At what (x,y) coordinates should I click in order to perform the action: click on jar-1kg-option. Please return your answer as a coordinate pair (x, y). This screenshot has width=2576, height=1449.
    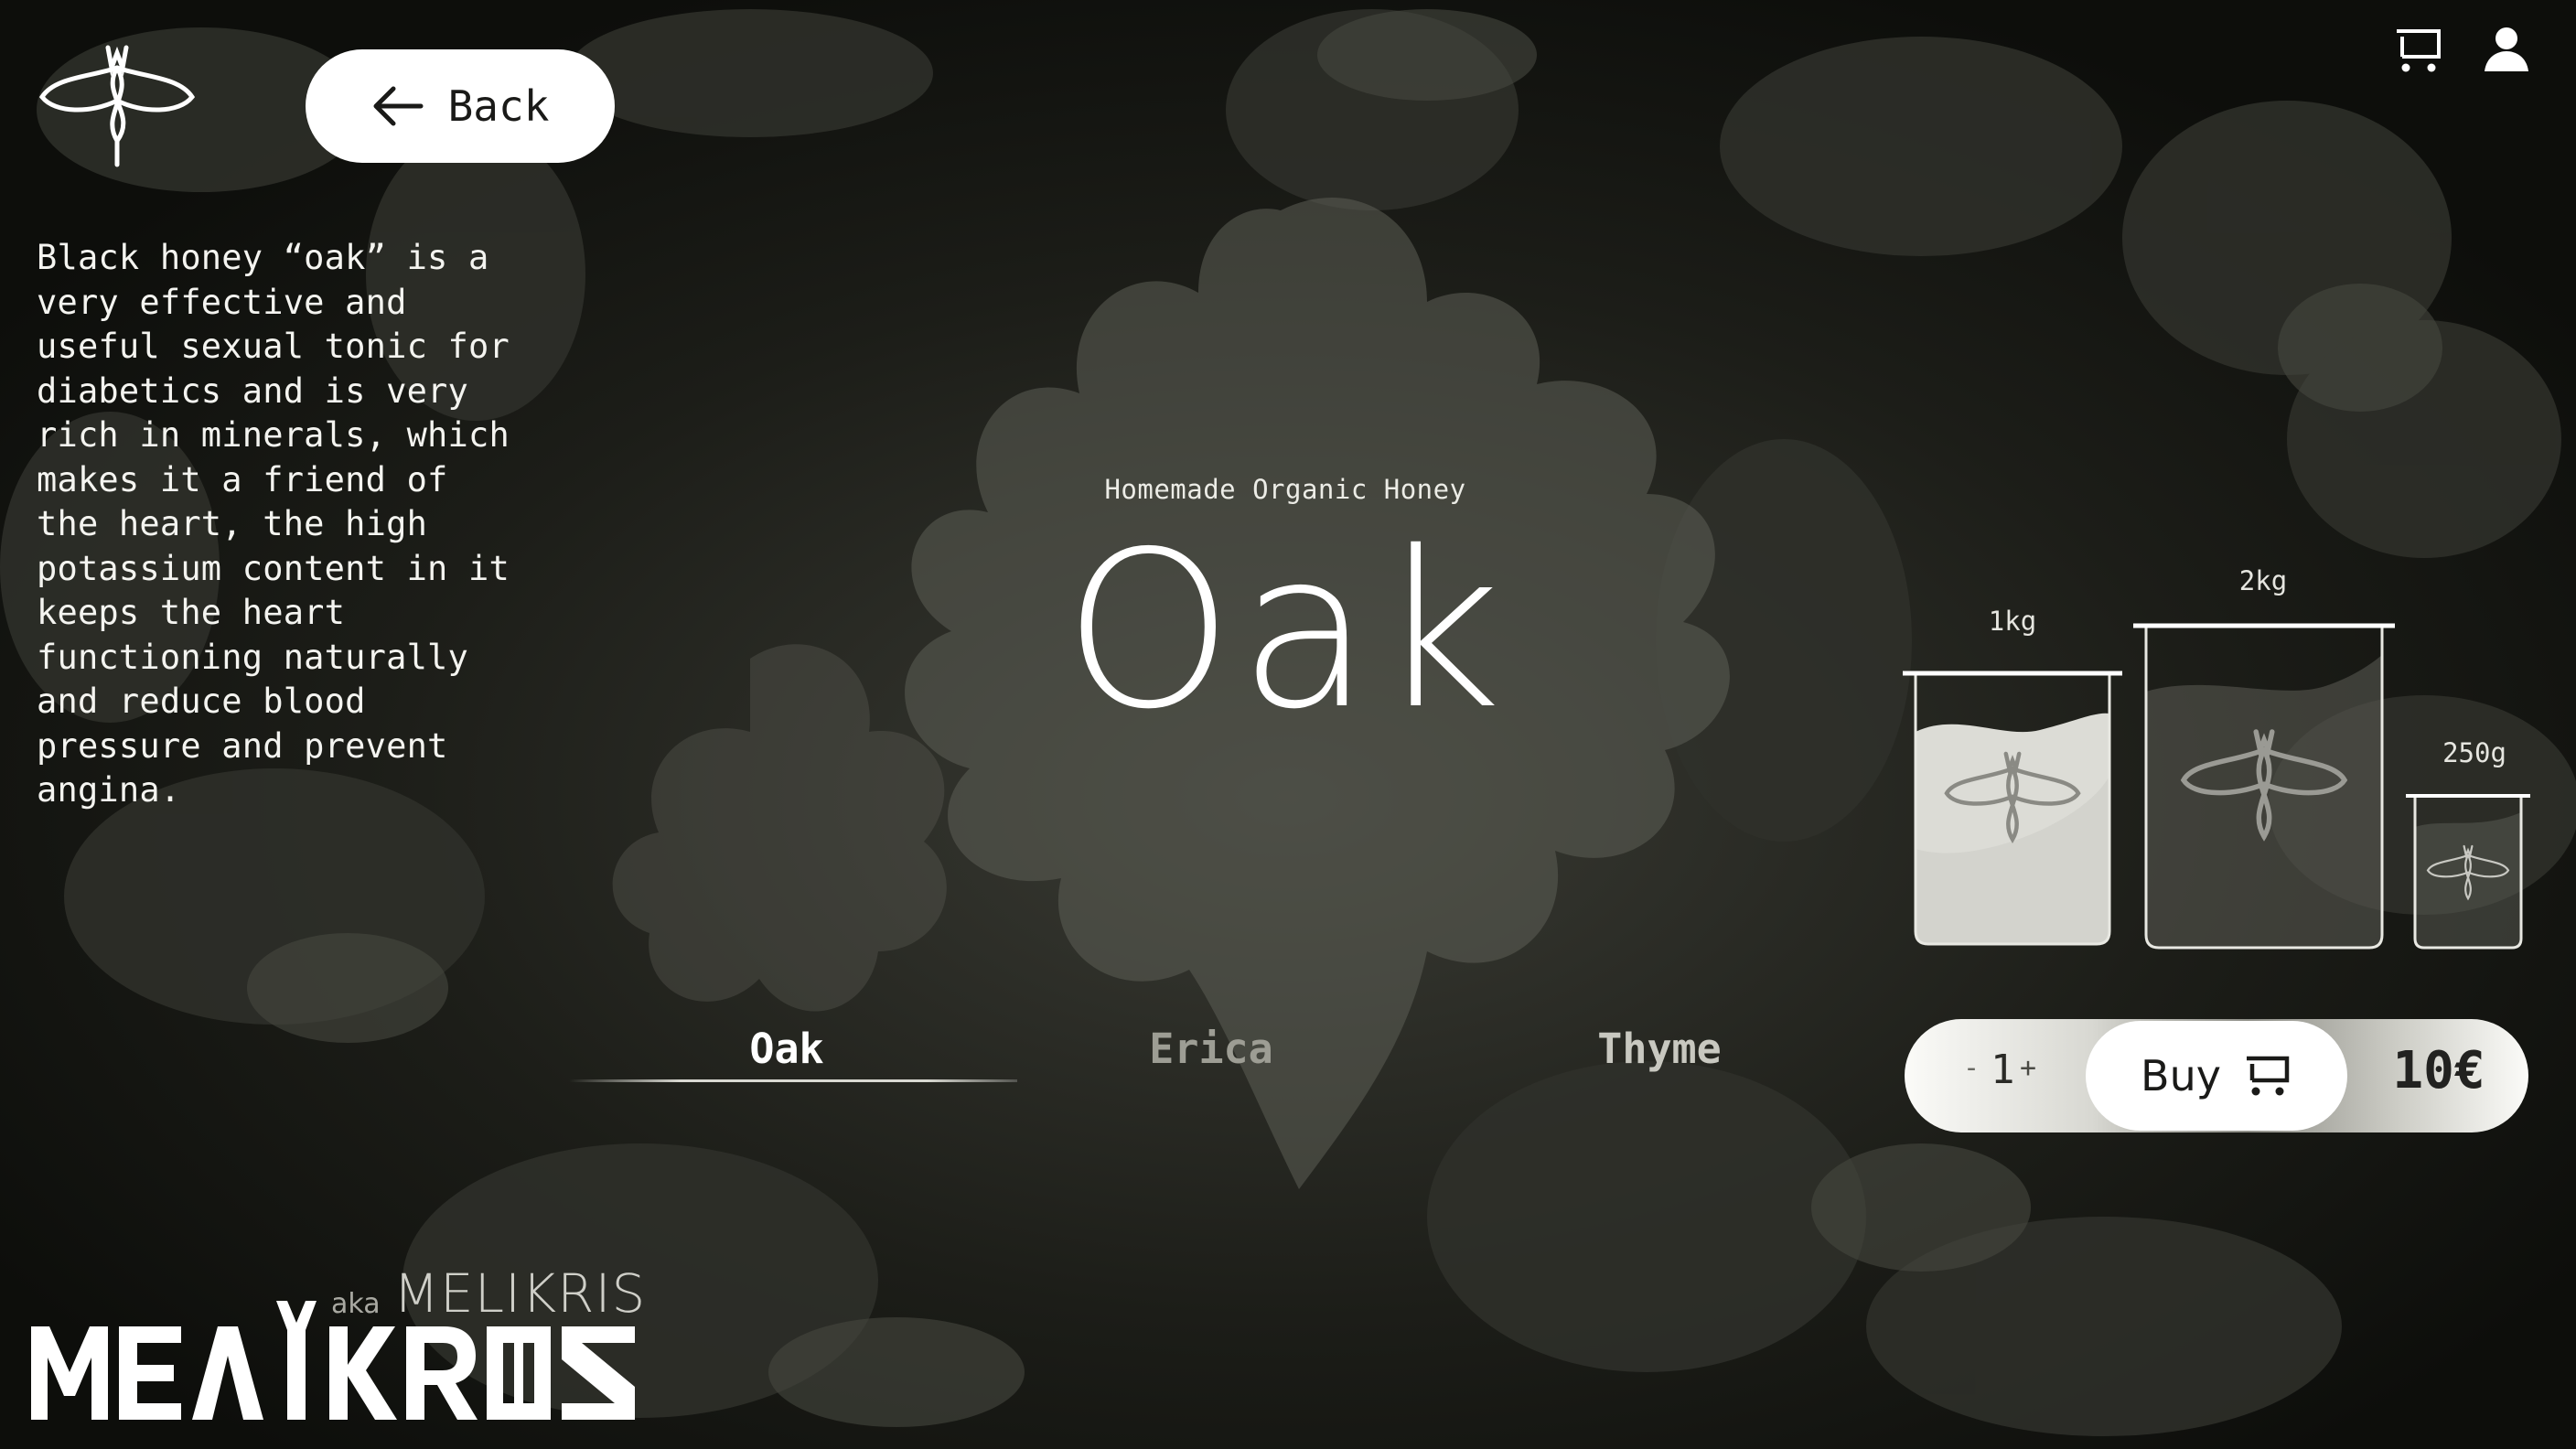
    Looking at the image, I should click on (2012, 808).